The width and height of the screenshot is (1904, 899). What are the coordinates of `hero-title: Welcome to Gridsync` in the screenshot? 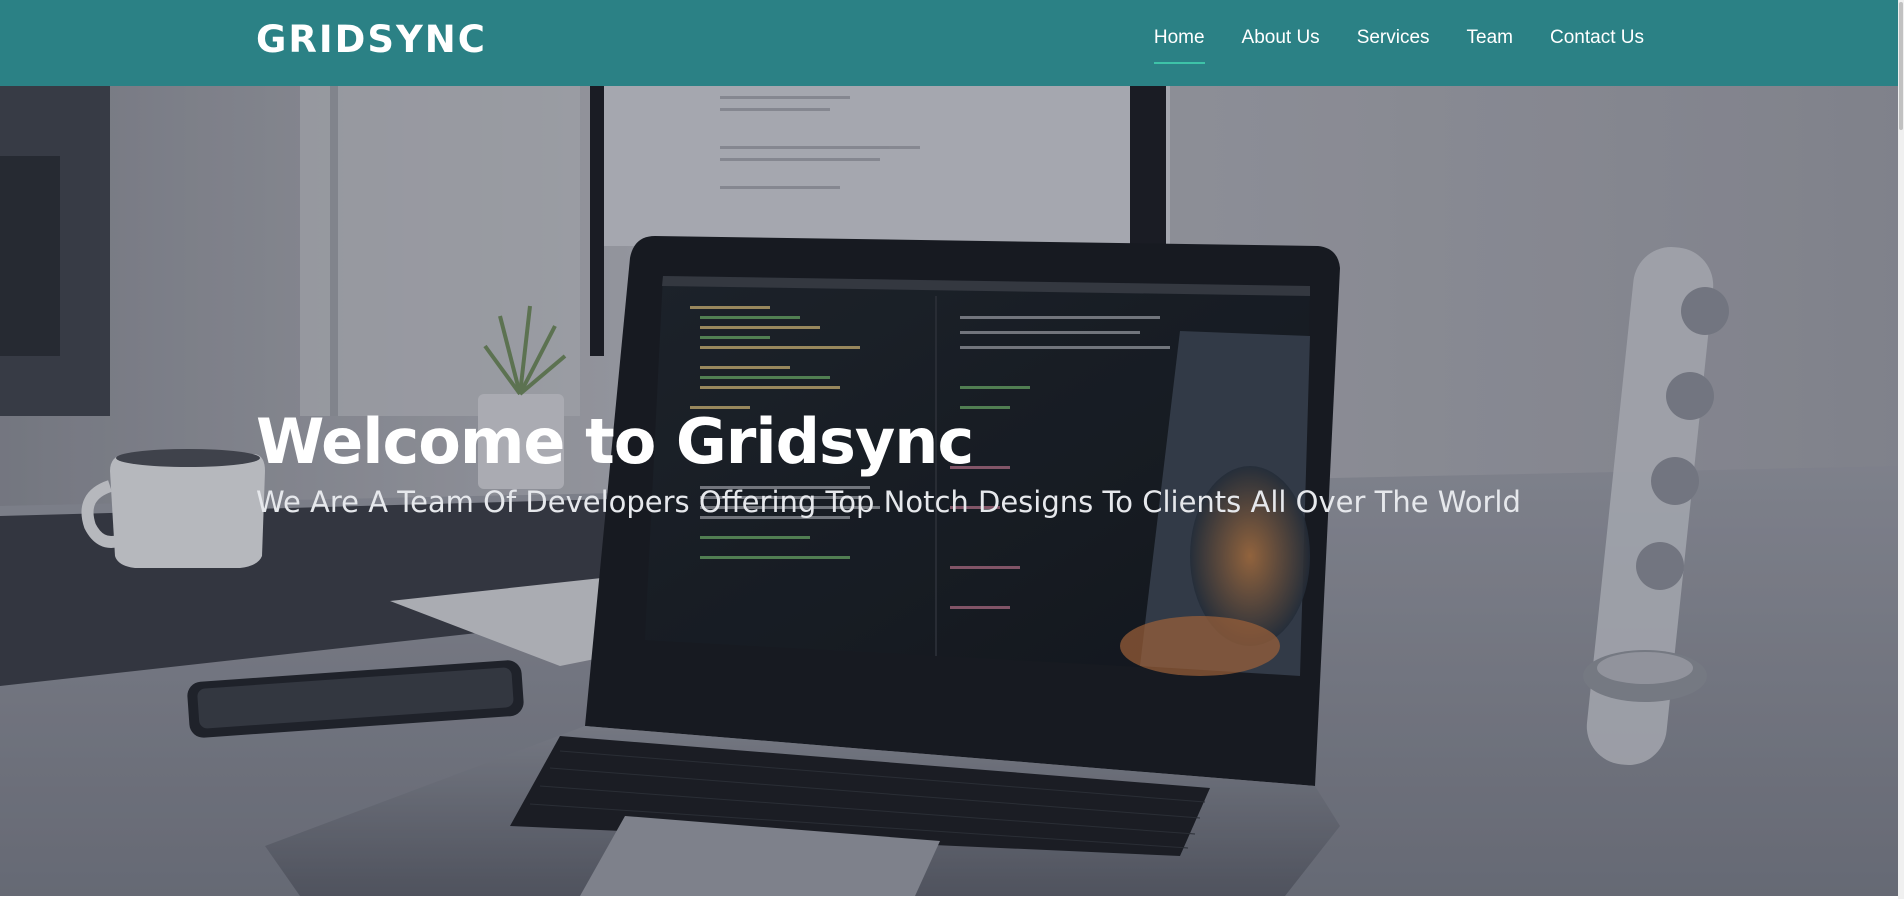 It's located at (615, 441).